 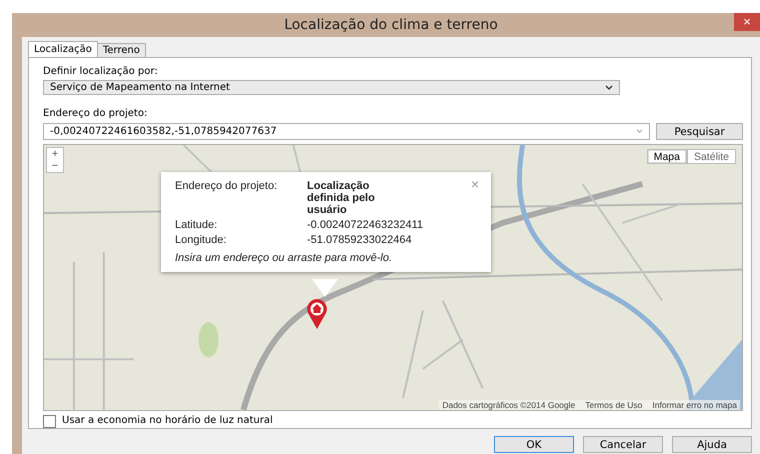 What do you see at coordinates (711, 156) in the screenshot?
I see `map-type-button: Satélite` at bounding box center [711, 156].